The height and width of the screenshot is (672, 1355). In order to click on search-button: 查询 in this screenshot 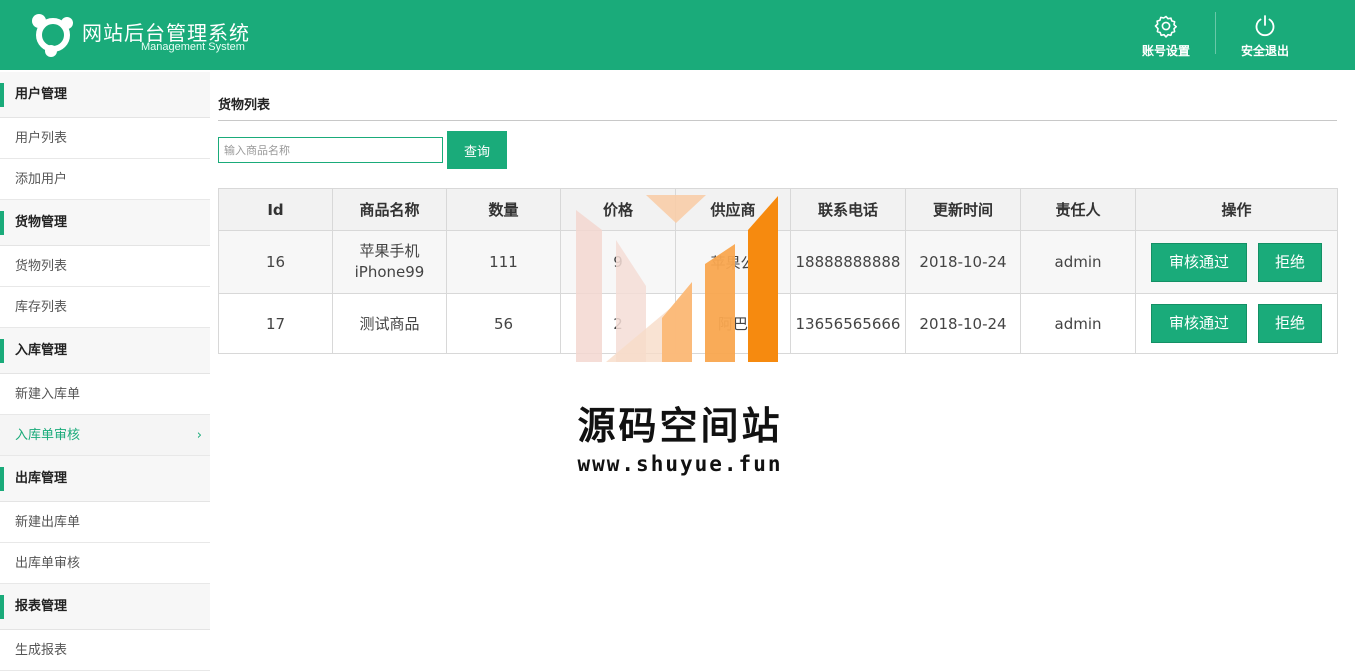, I will do `click(477, 150)`.